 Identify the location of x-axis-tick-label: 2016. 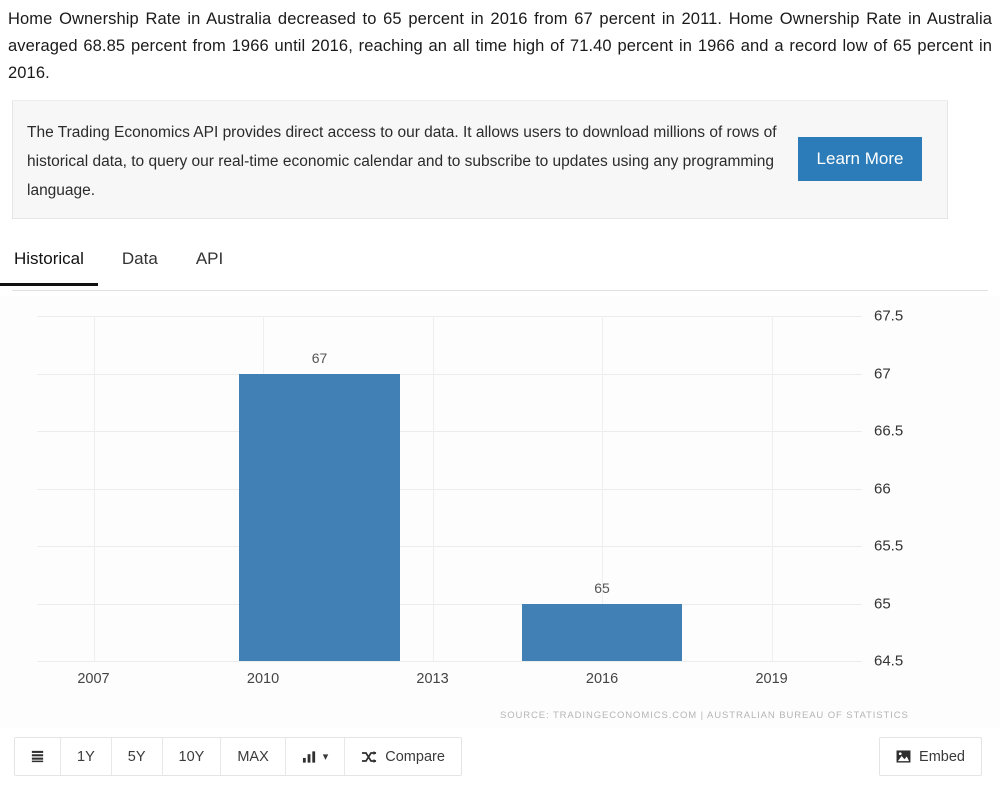
(602, 679).